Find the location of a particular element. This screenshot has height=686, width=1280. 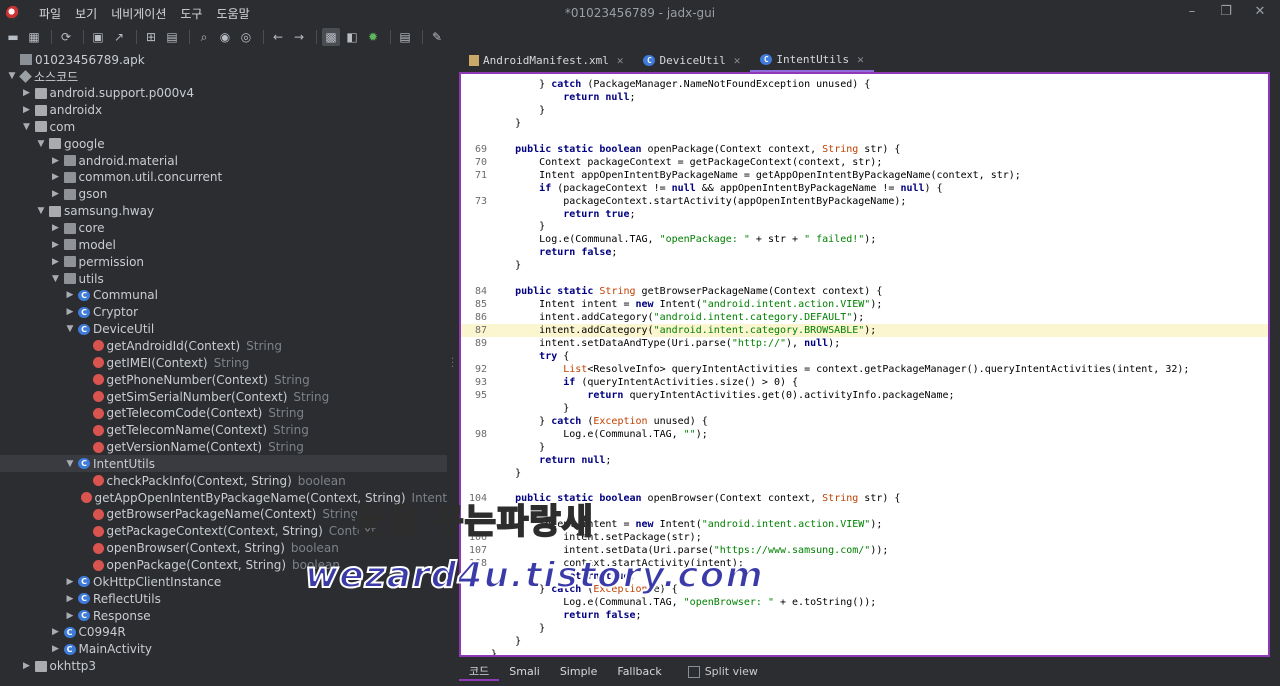

add-files-icon: ▦ is located at coordinates (34, 37).